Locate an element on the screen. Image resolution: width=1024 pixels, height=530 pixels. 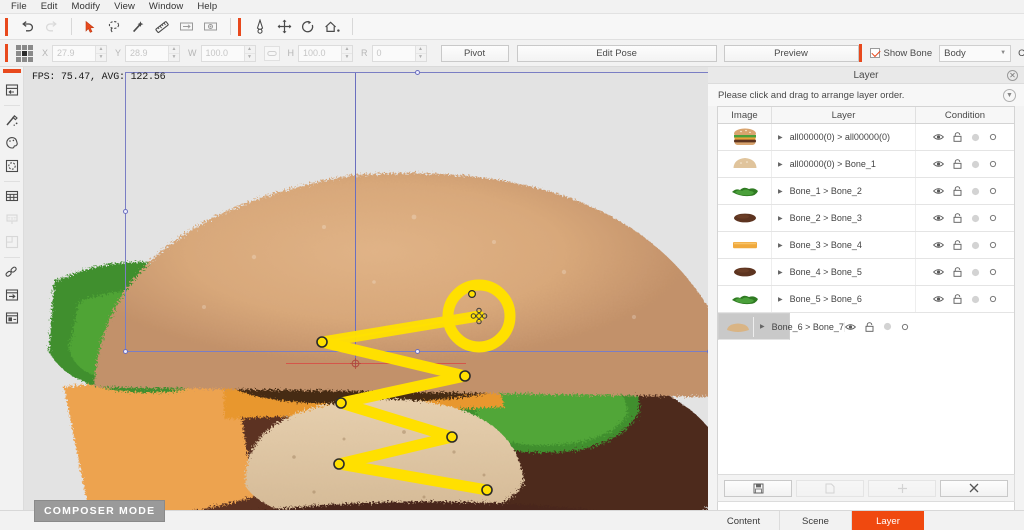
anchor-point-selector is located at coordinates (24, 53).